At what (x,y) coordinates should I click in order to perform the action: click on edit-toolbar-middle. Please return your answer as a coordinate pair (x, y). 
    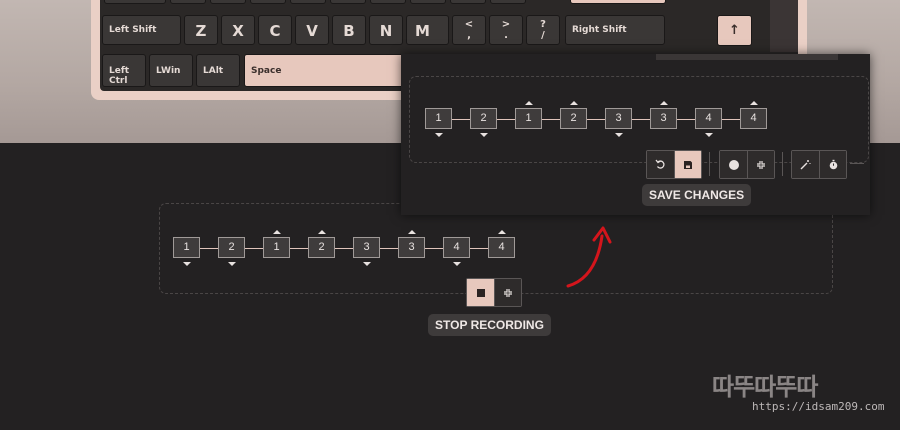
    Looking at the image, I should click on (747, 164).